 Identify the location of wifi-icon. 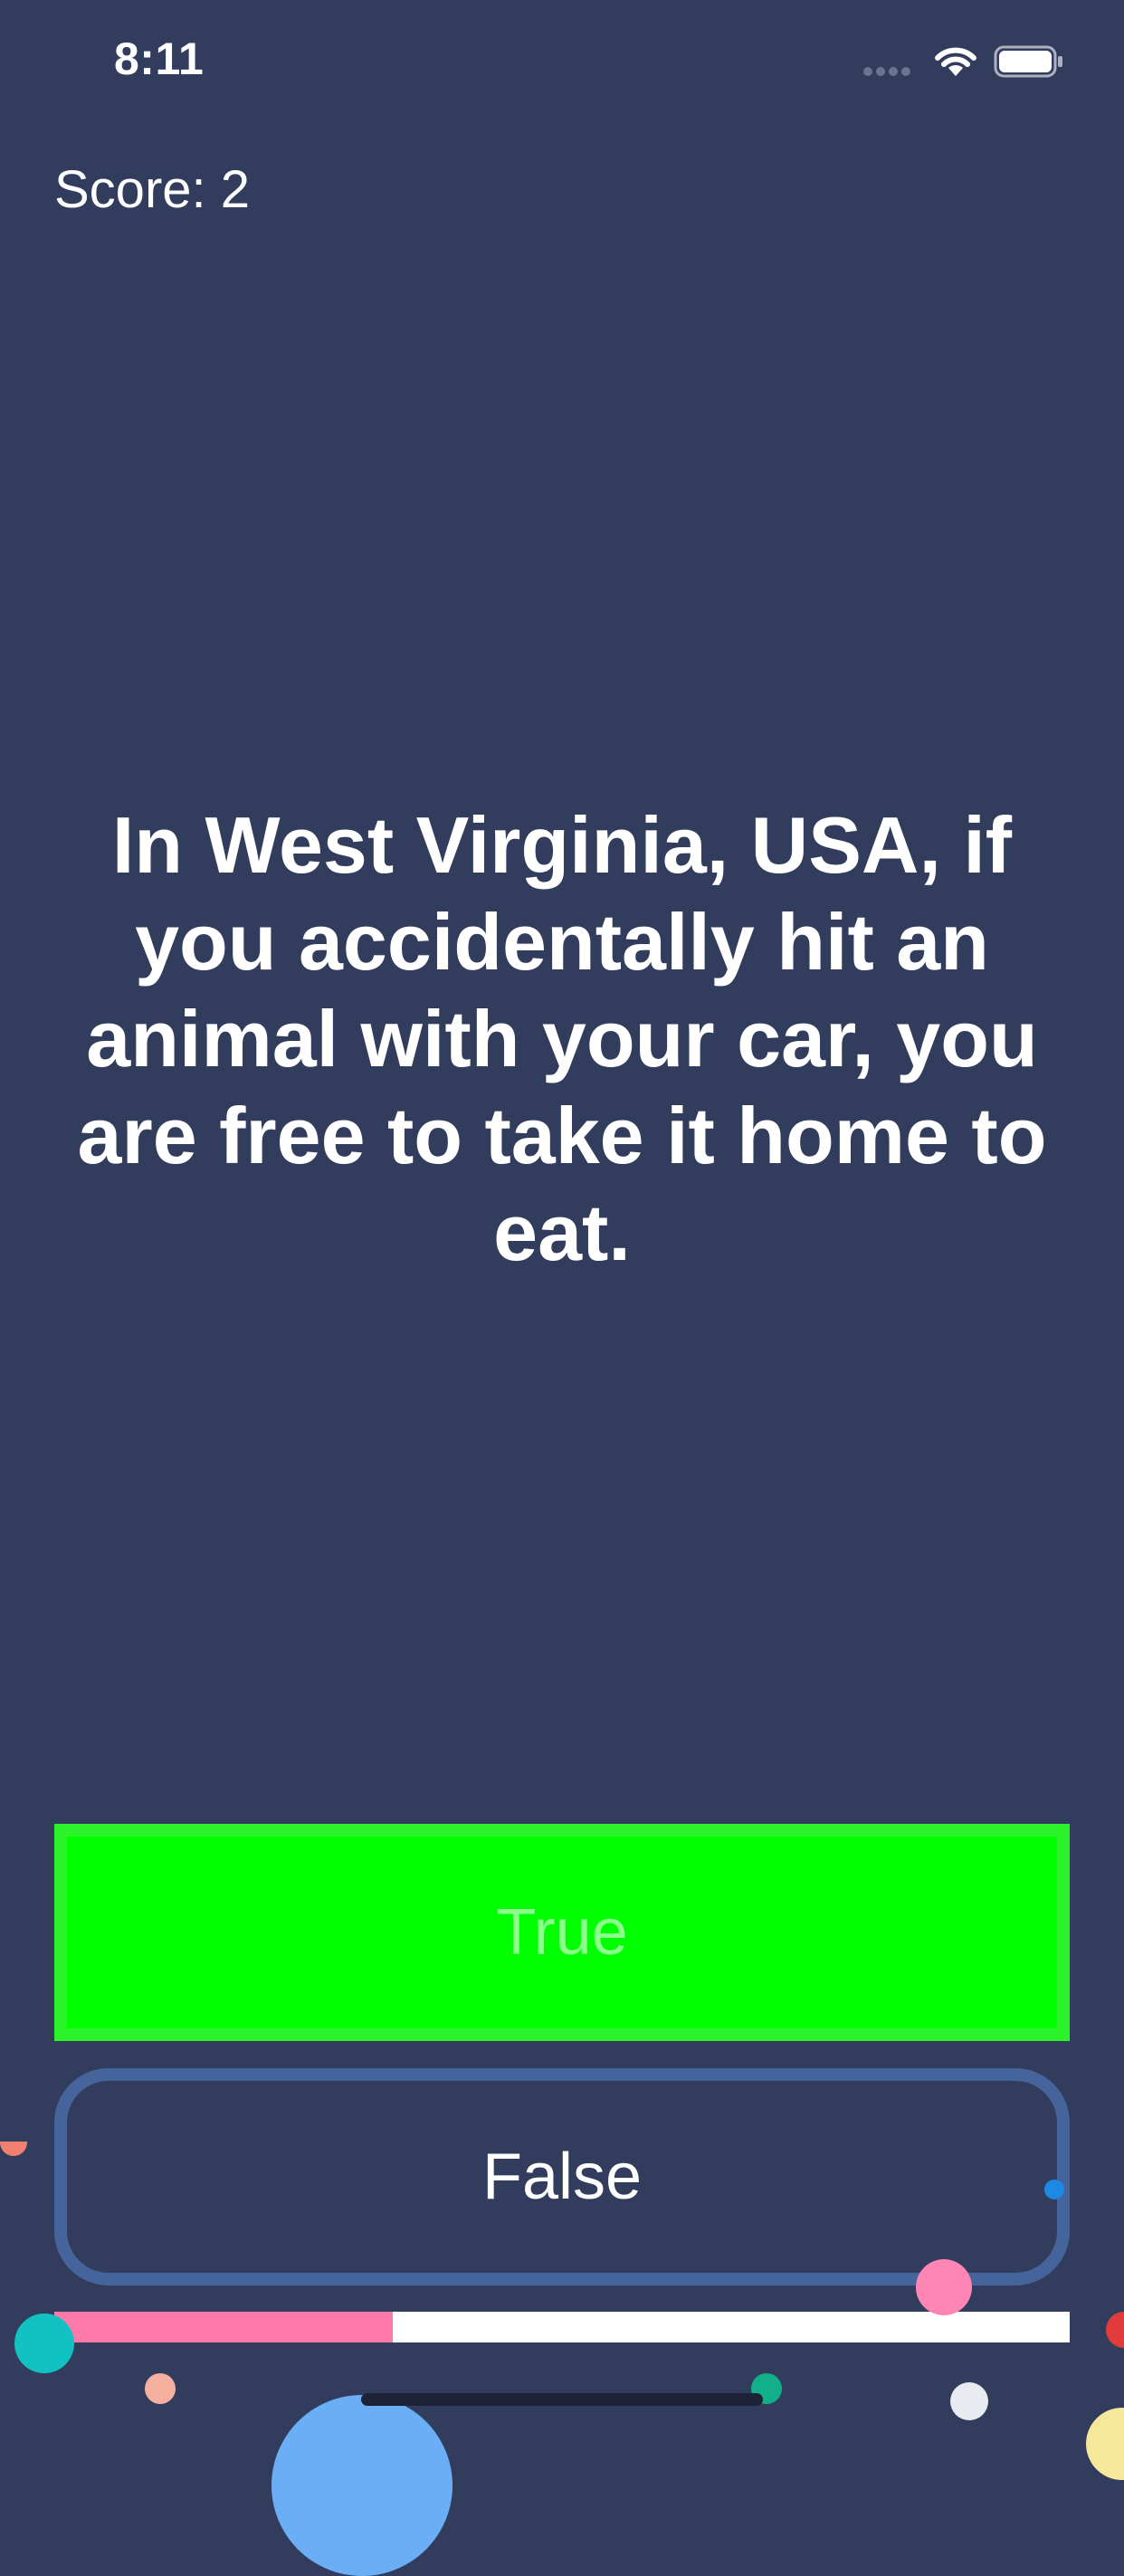
(955, 61).